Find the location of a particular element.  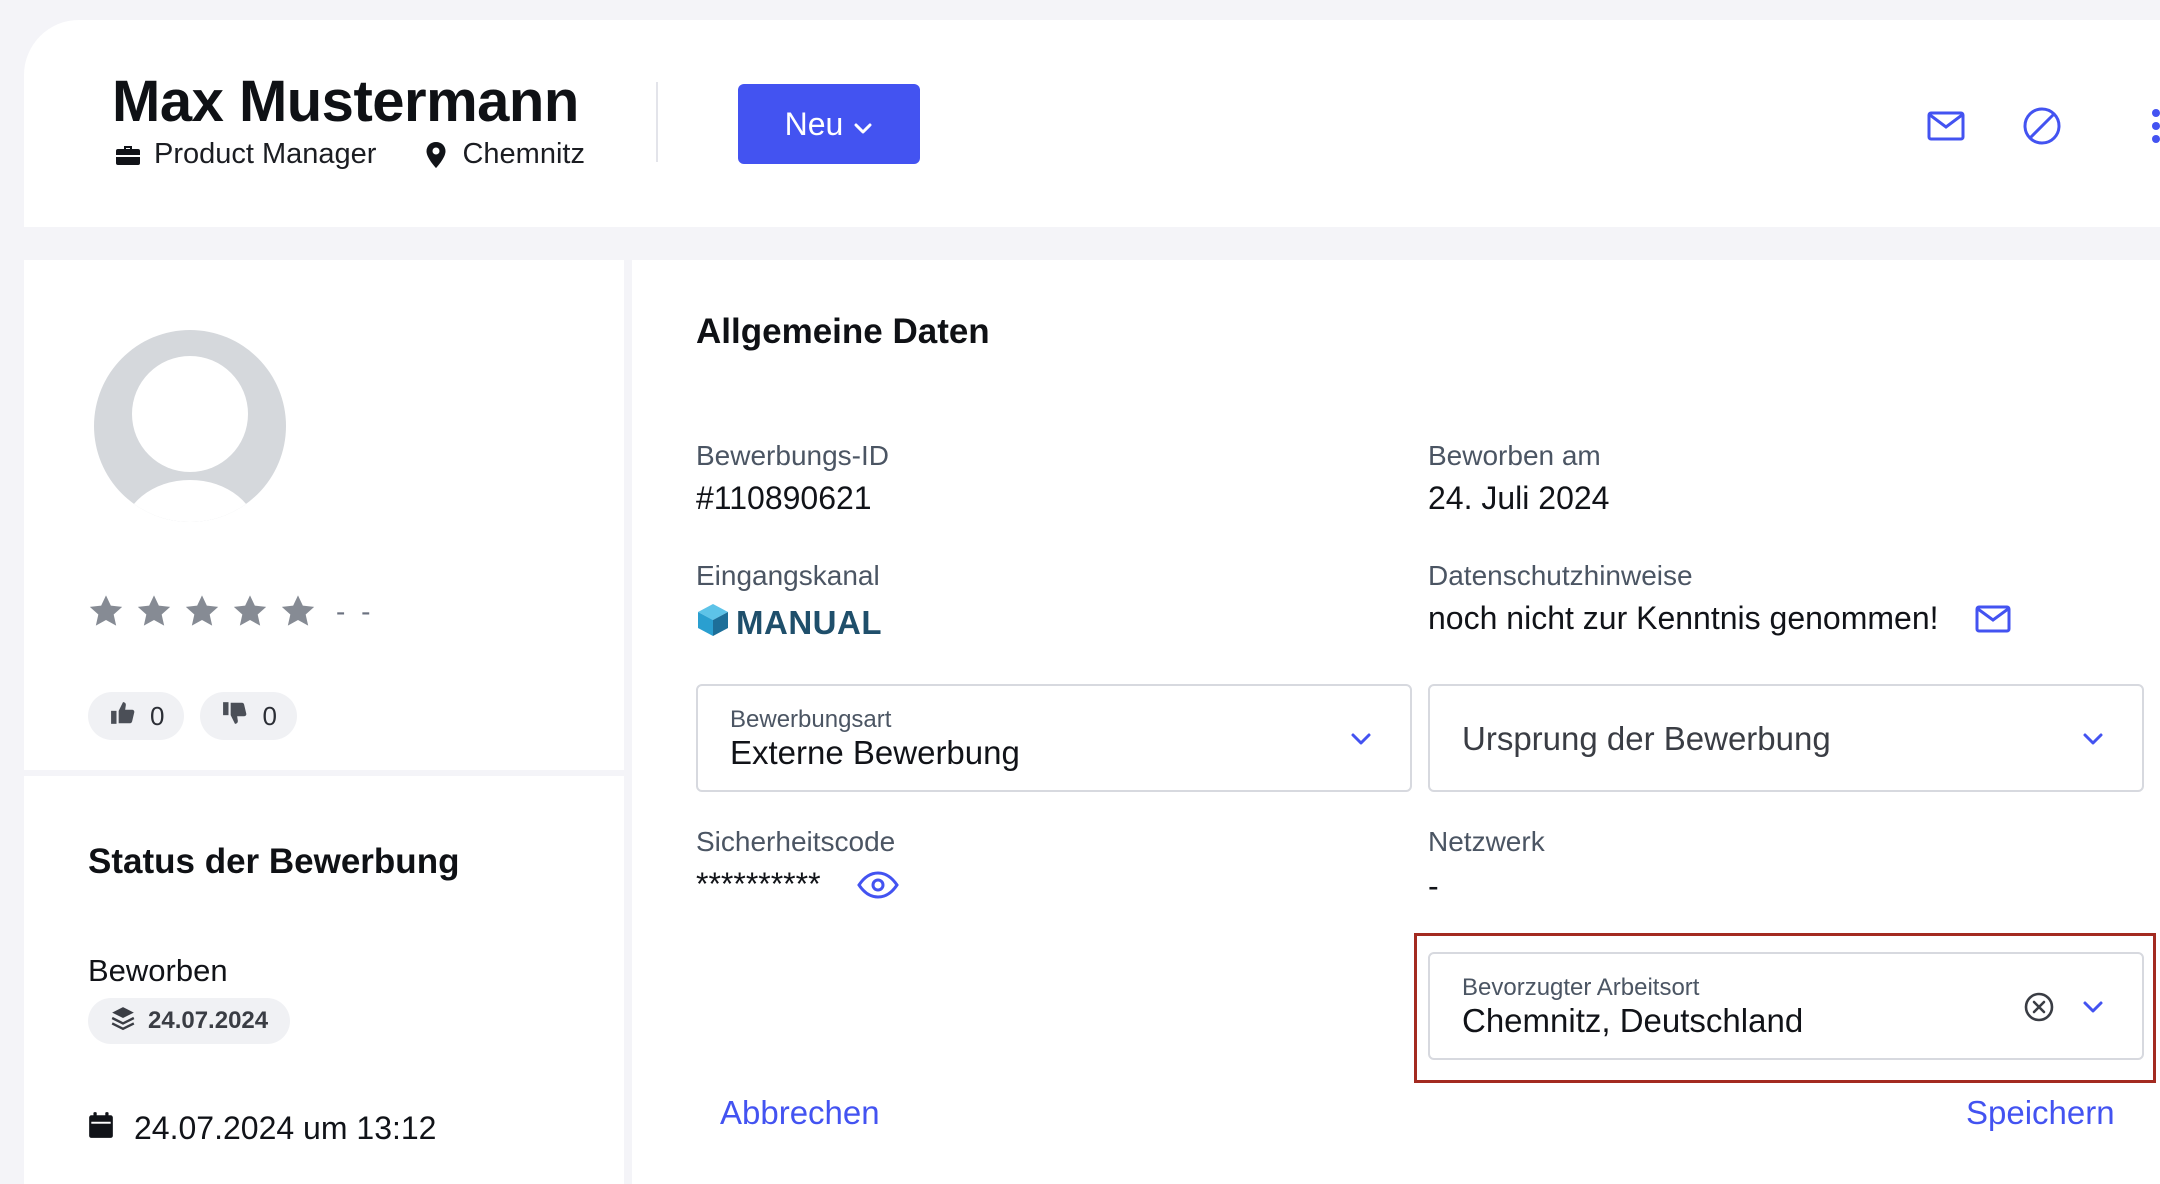

thumbs-down-button: 0 is located at coordinates (248, 716).